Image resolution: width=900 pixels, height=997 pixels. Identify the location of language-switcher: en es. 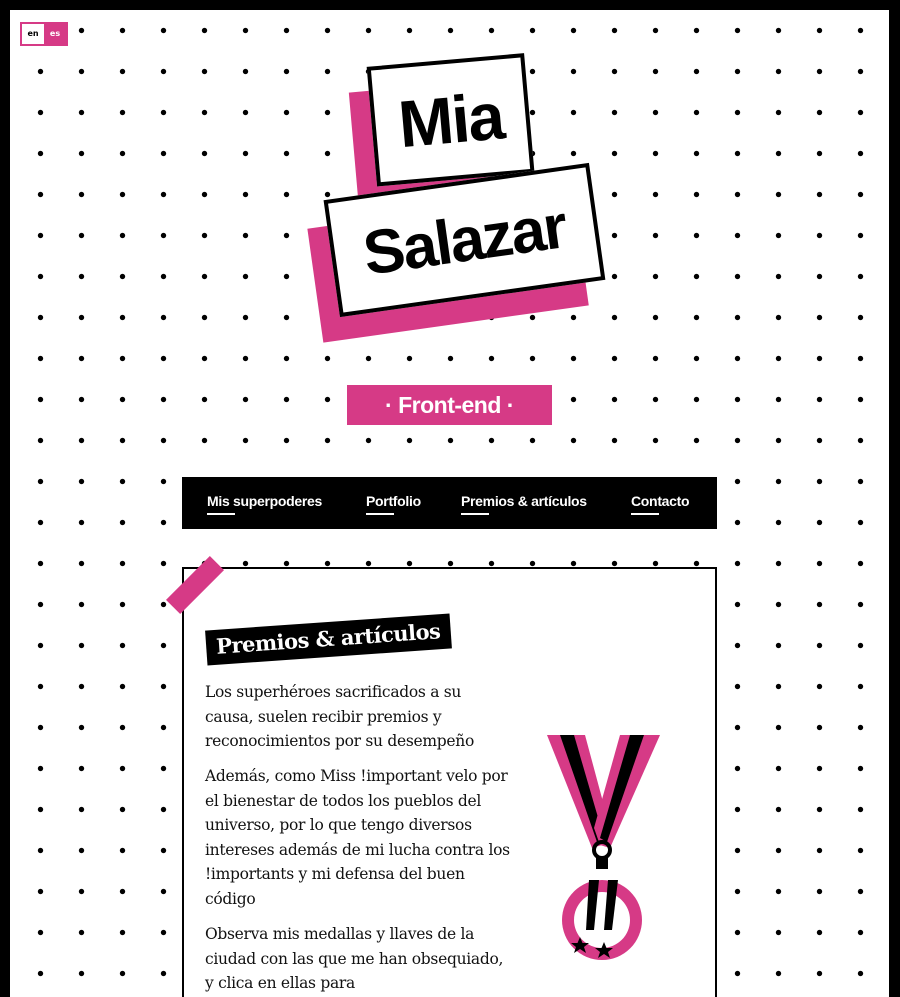
(44, 34).